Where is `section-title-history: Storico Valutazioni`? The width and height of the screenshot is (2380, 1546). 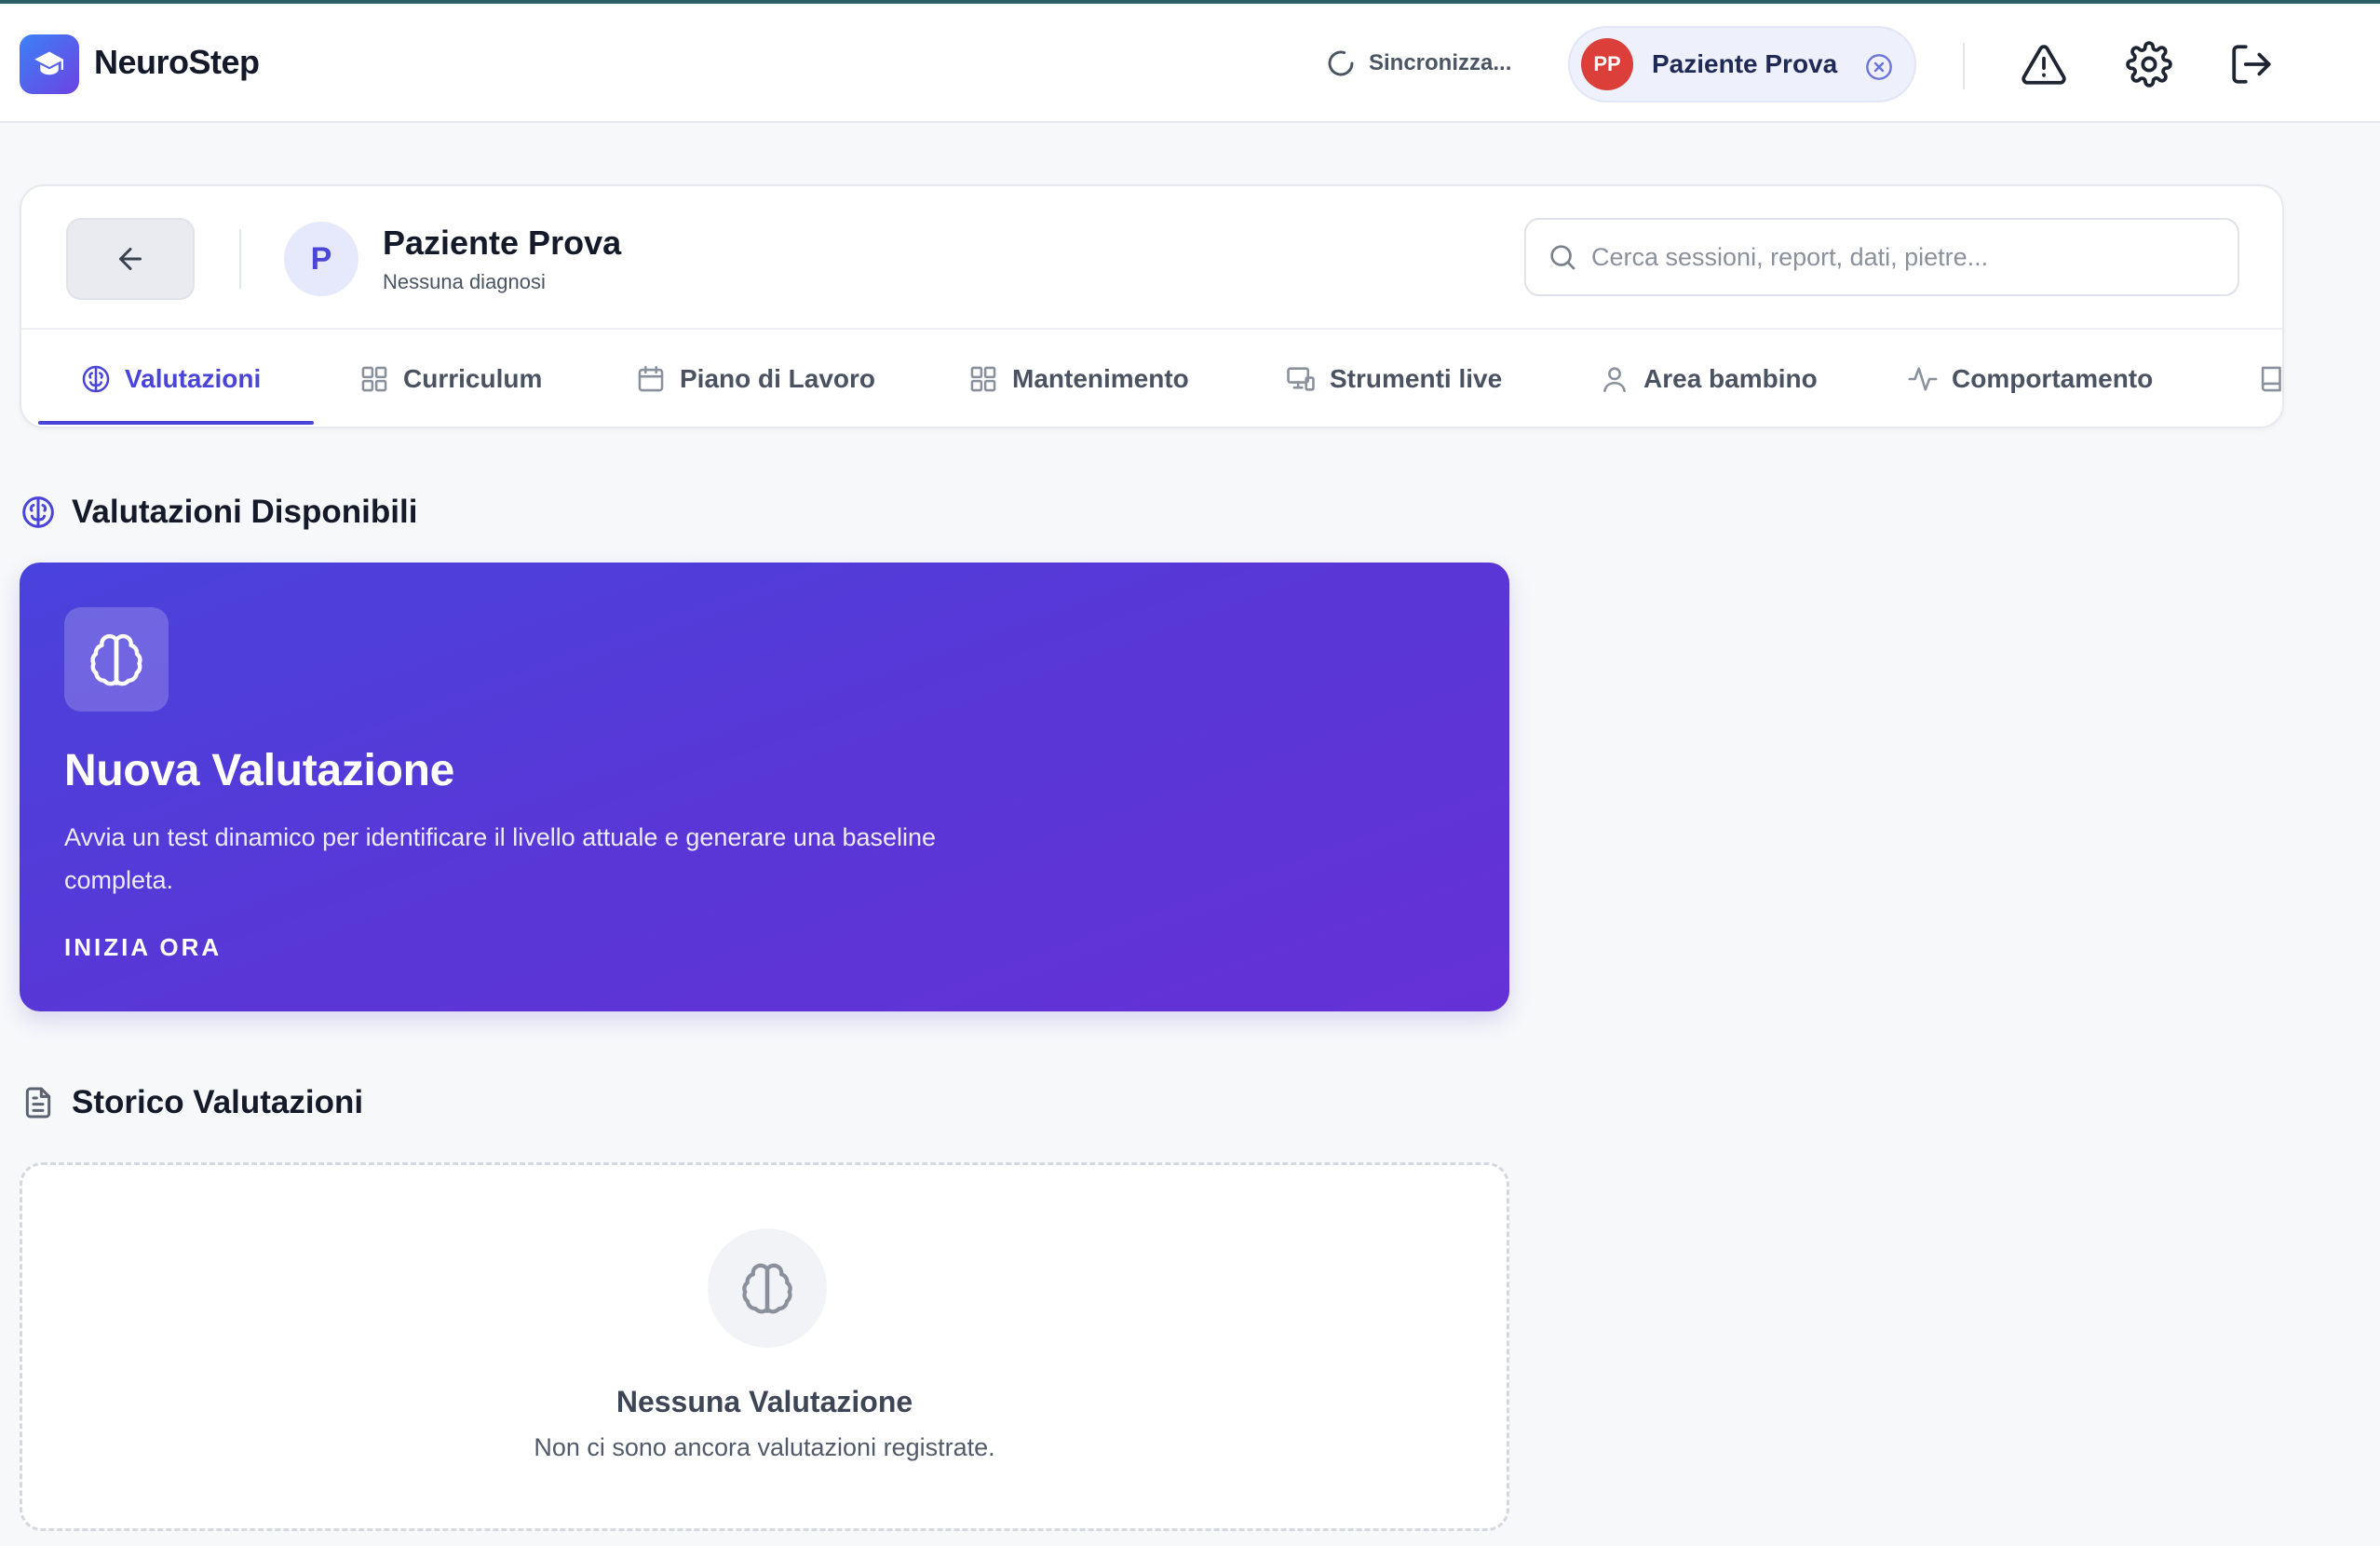 section-title-history: Storico Valutazioni is located at coordinates (191, 1103).